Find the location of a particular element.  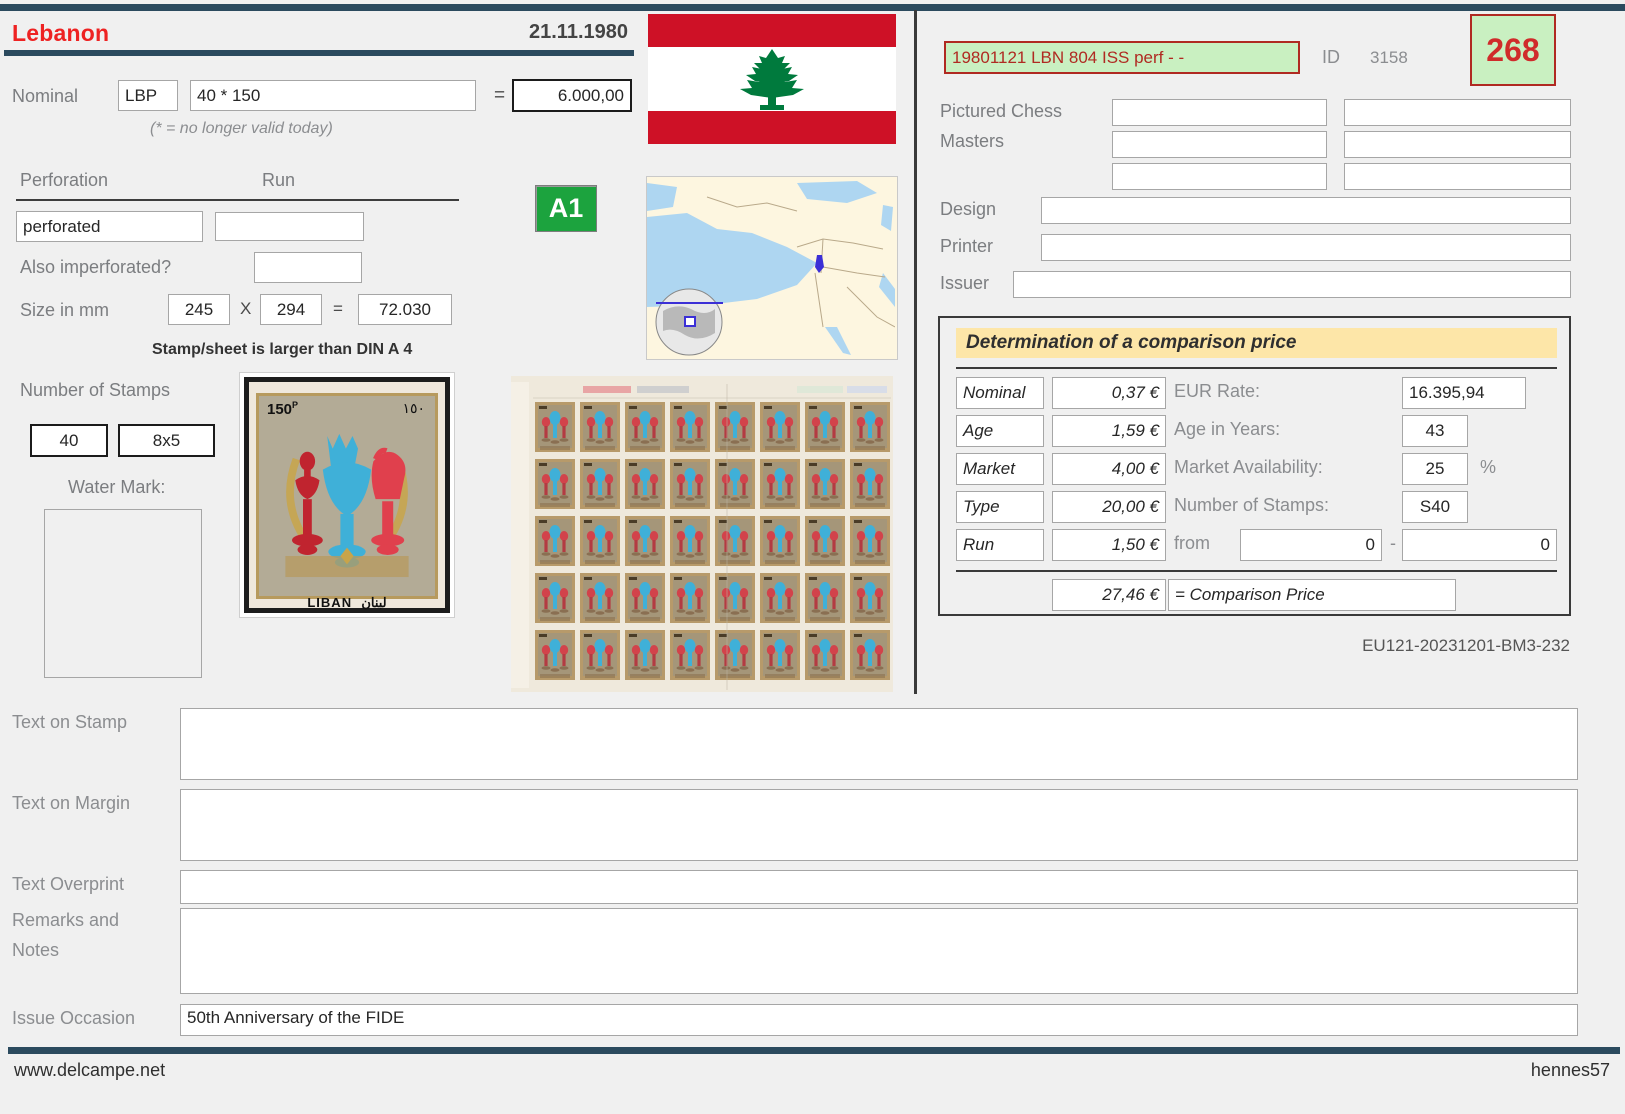

stamp-image: 150P ١٥٠ LIBAN لبنان is located at coordinates (347, 495).